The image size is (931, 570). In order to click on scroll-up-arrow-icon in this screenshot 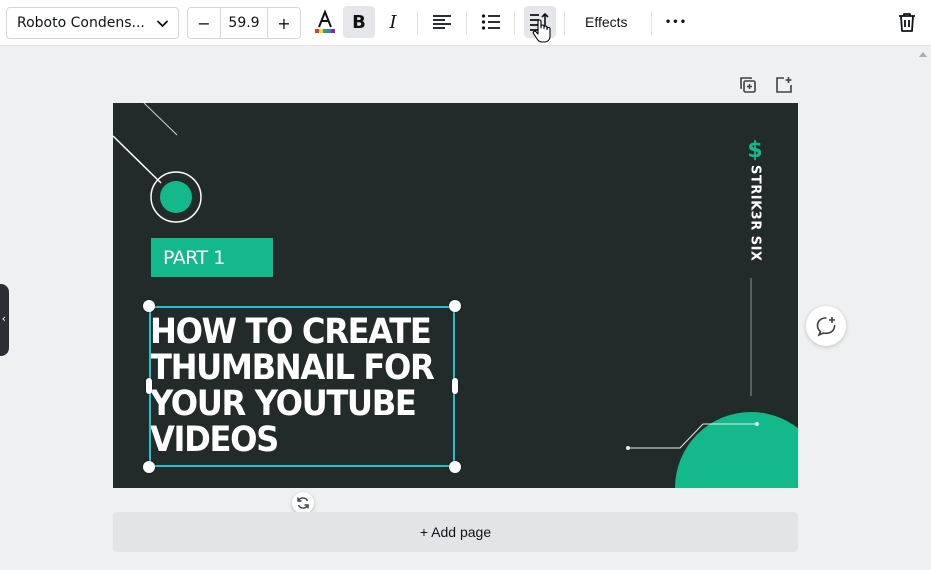, I will do `click(923, 54)`.